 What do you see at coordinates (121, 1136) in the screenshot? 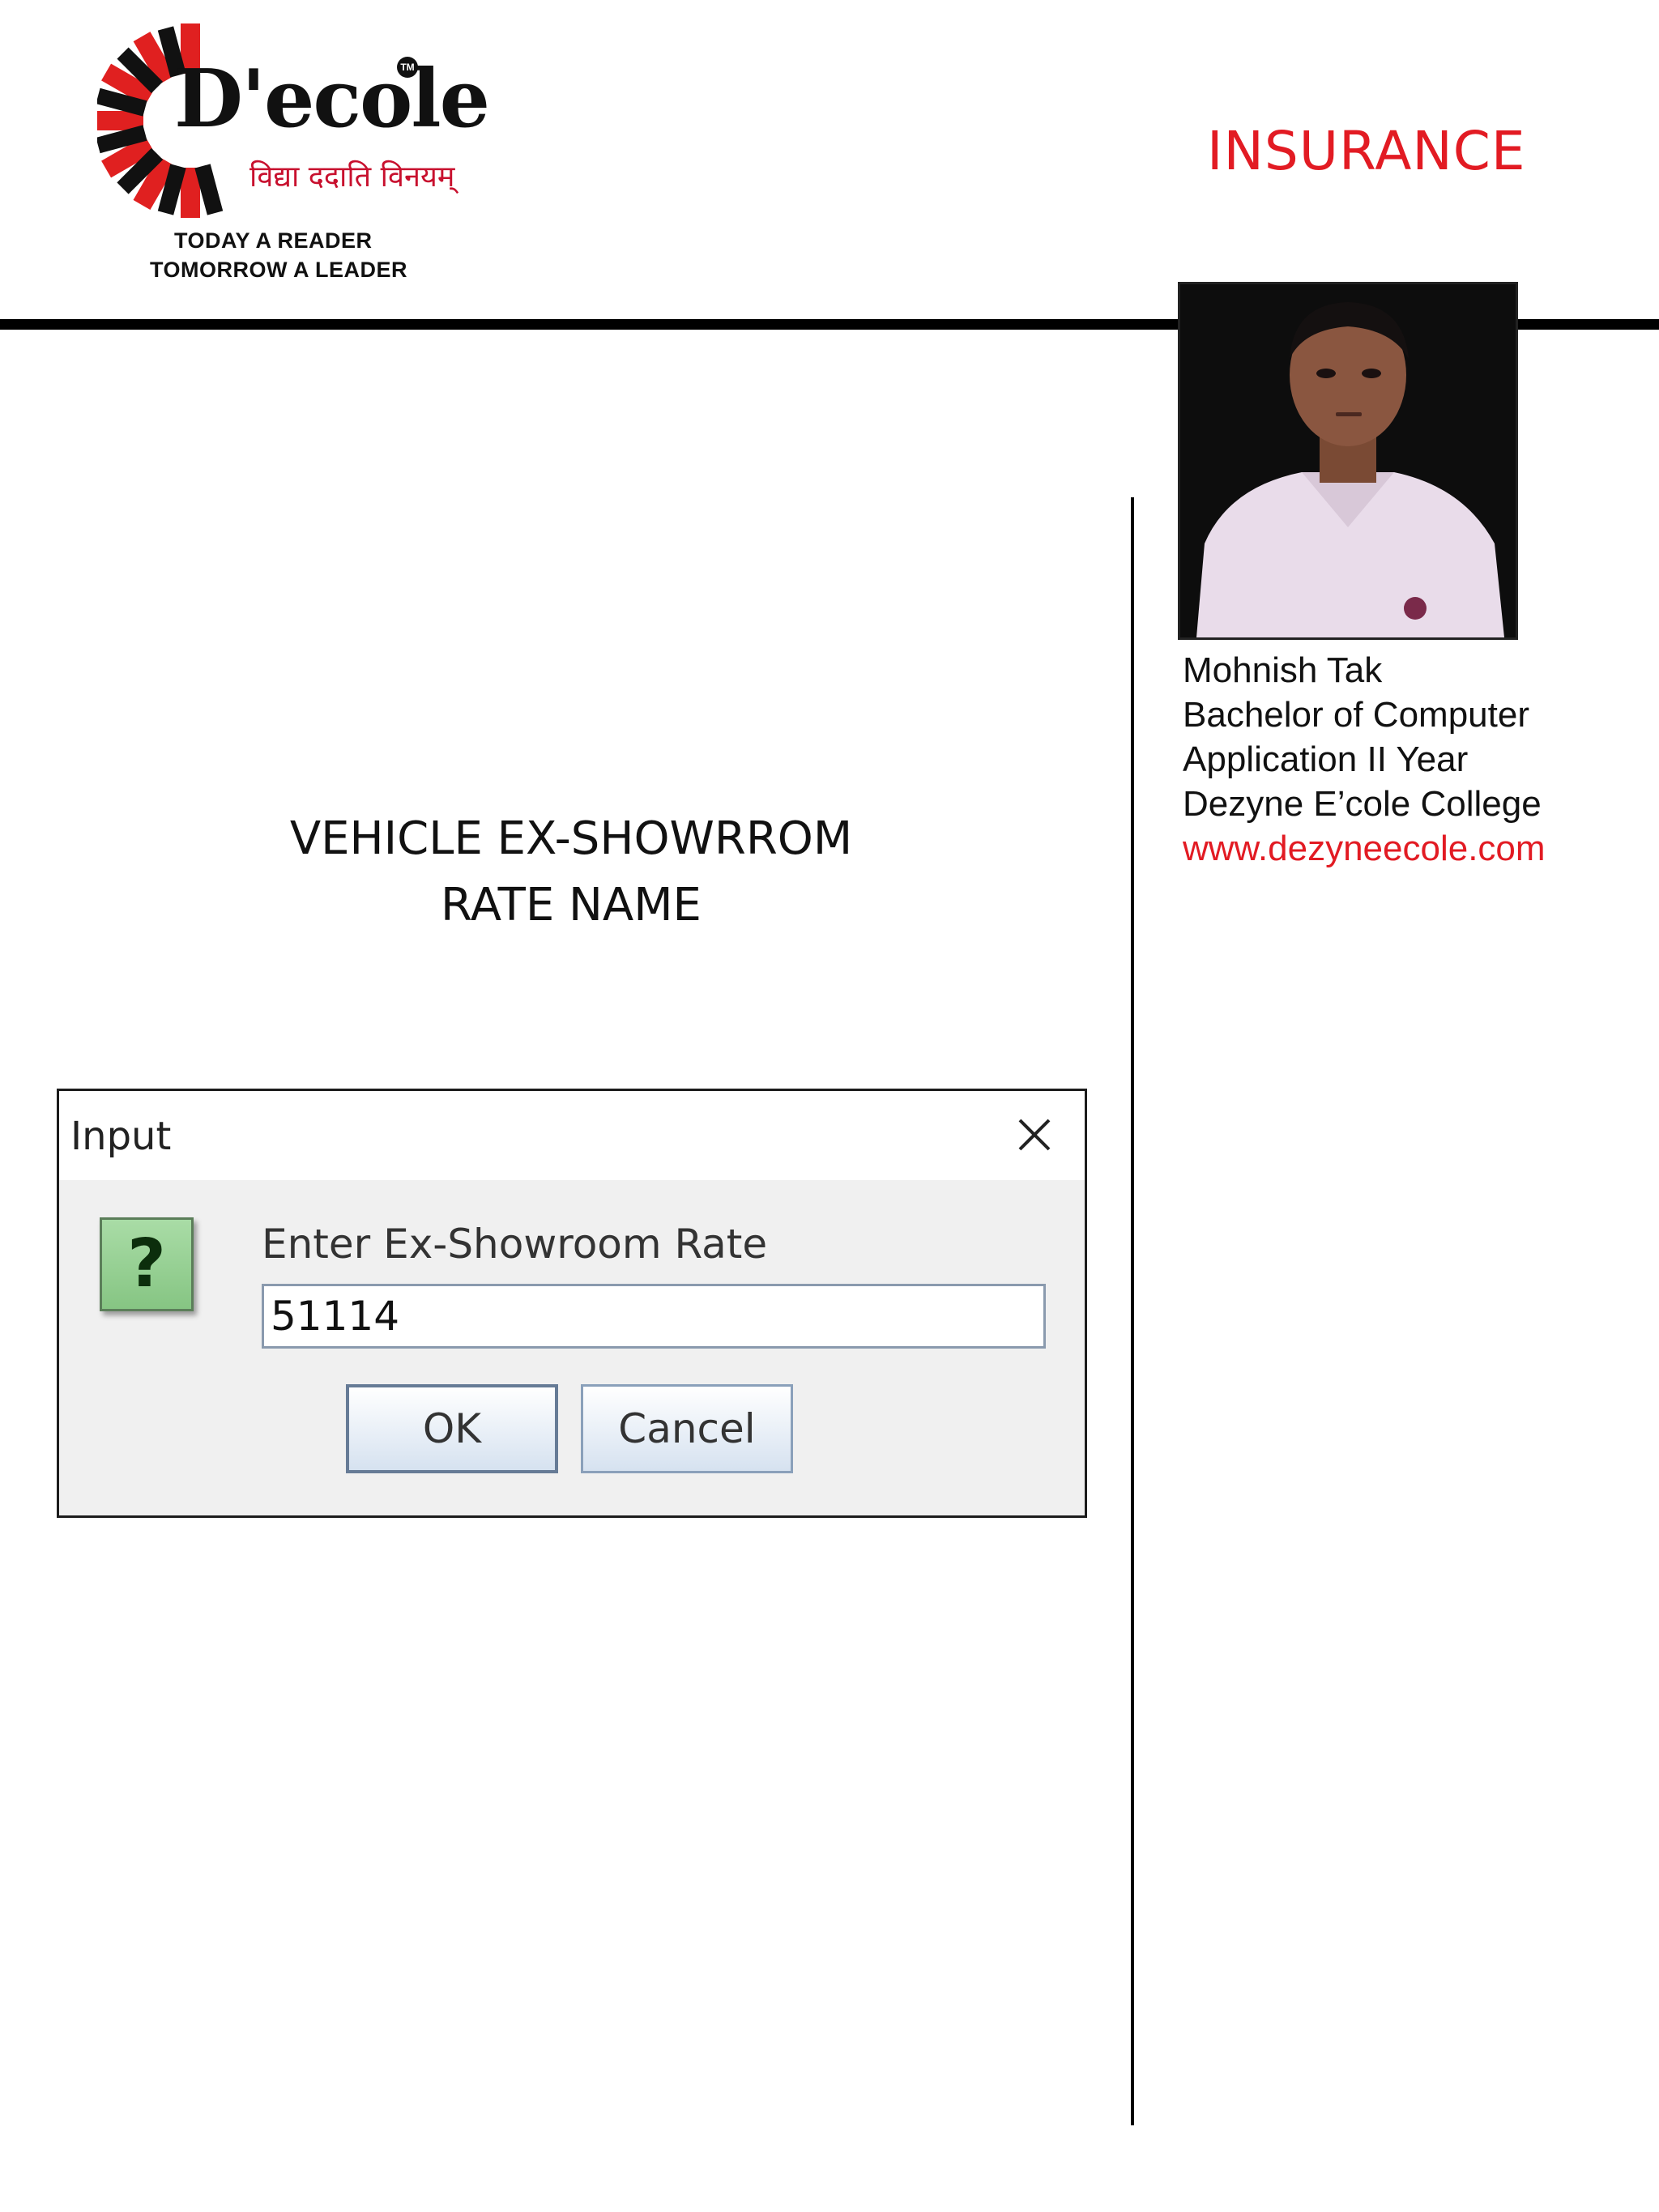
I see `dialog-title: Input` at bounding box center [121, 1136].